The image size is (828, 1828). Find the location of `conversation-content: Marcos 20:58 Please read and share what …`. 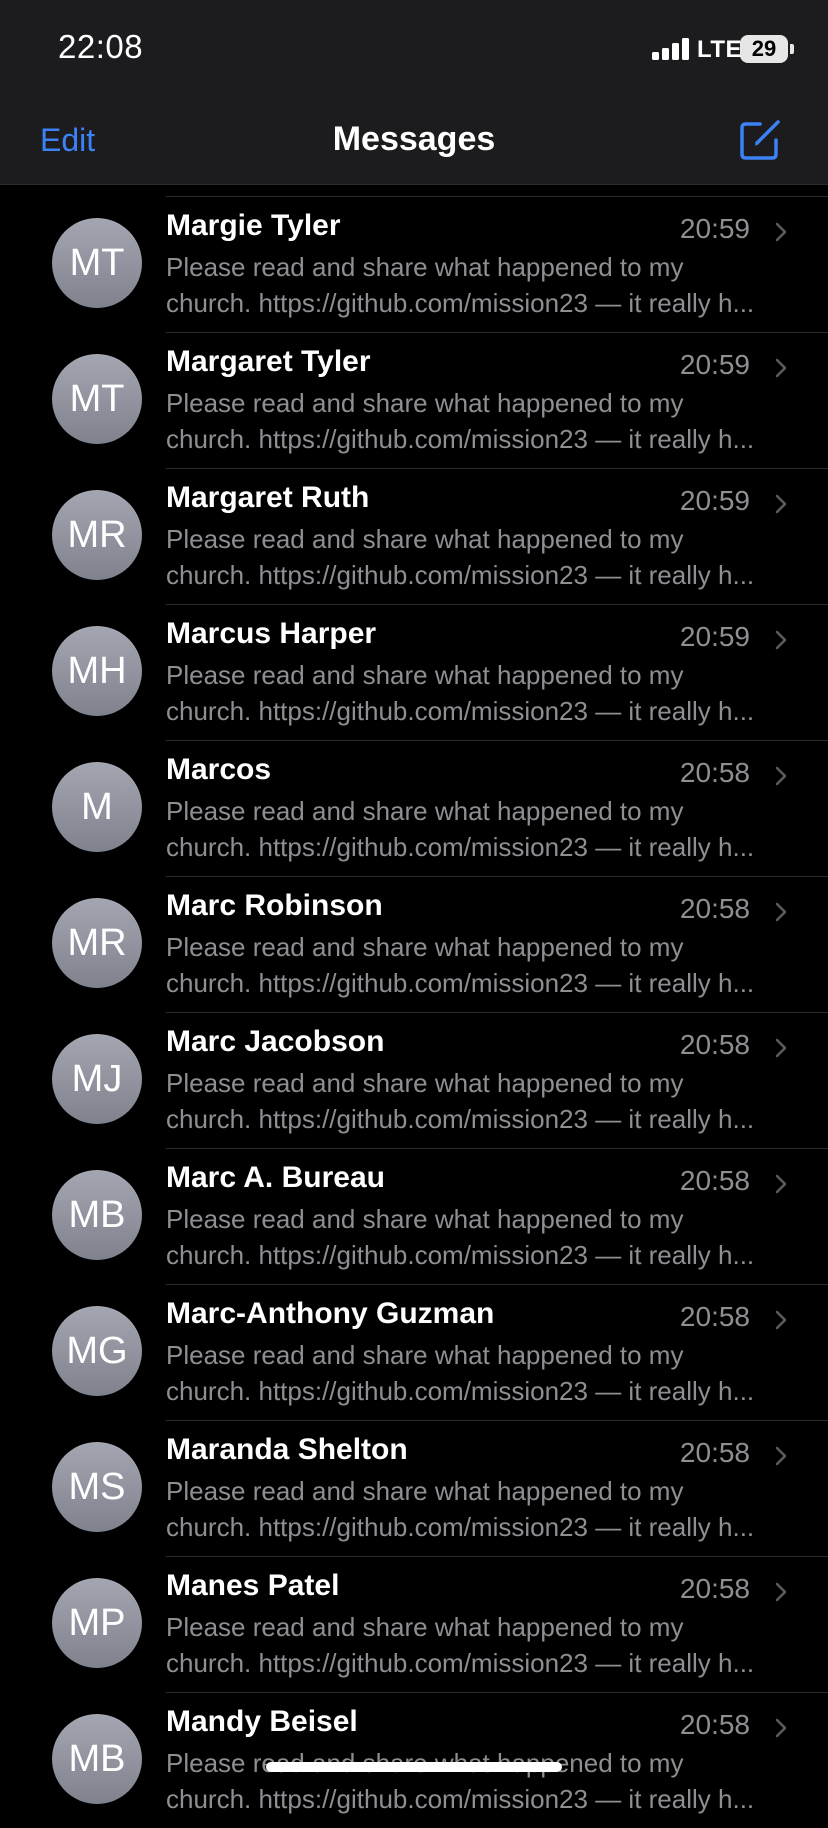

conversation-content: Marcos 20:58 Please read and share what … is located at coordinates (497, 808).